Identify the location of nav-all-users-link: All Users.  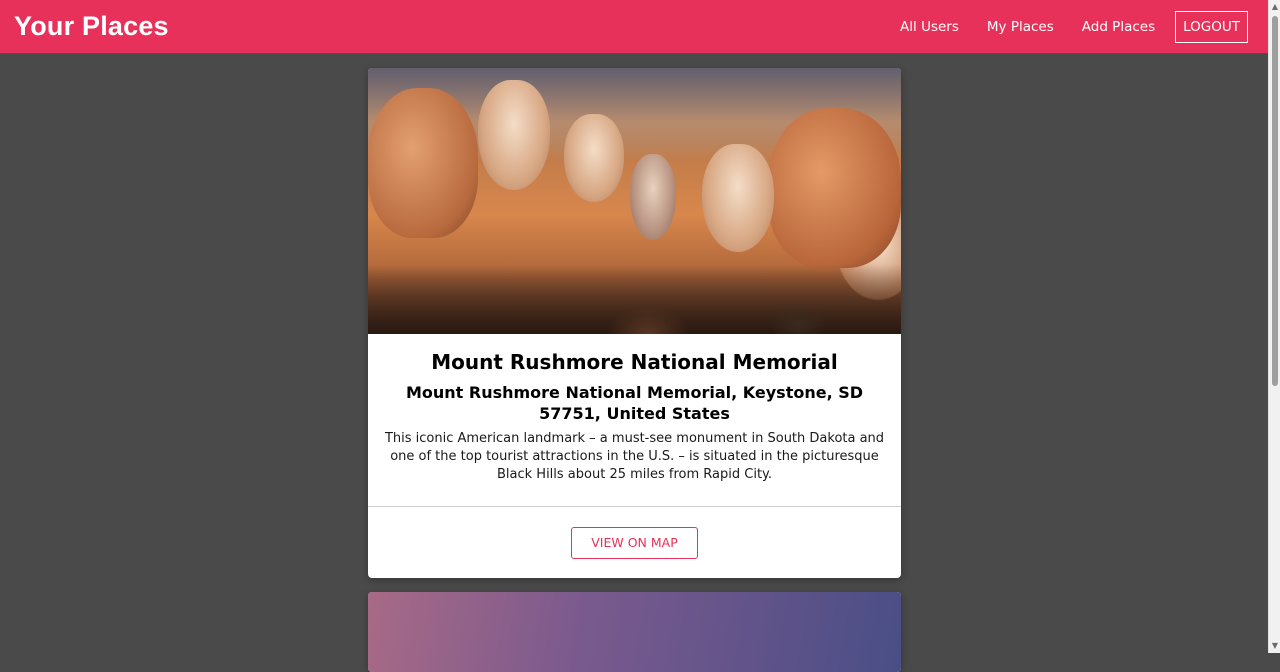
(929, 27).